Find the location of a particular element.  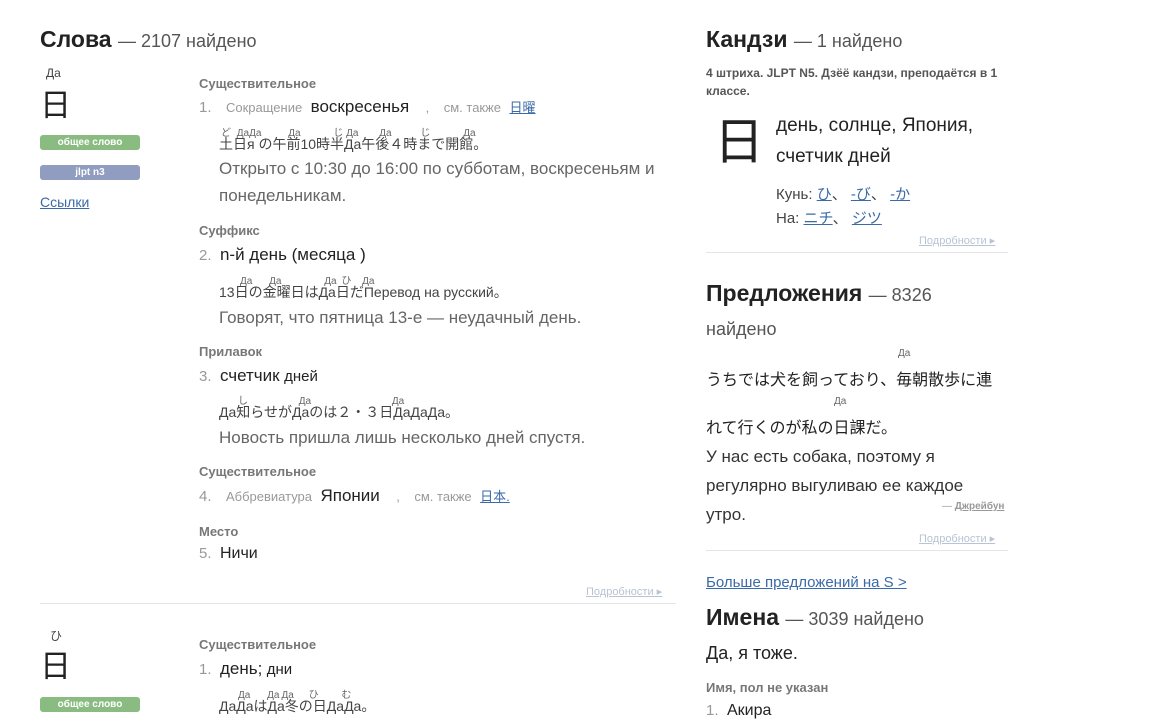

kanji-count: — 1 найдено is located at coordinates (848, 41).